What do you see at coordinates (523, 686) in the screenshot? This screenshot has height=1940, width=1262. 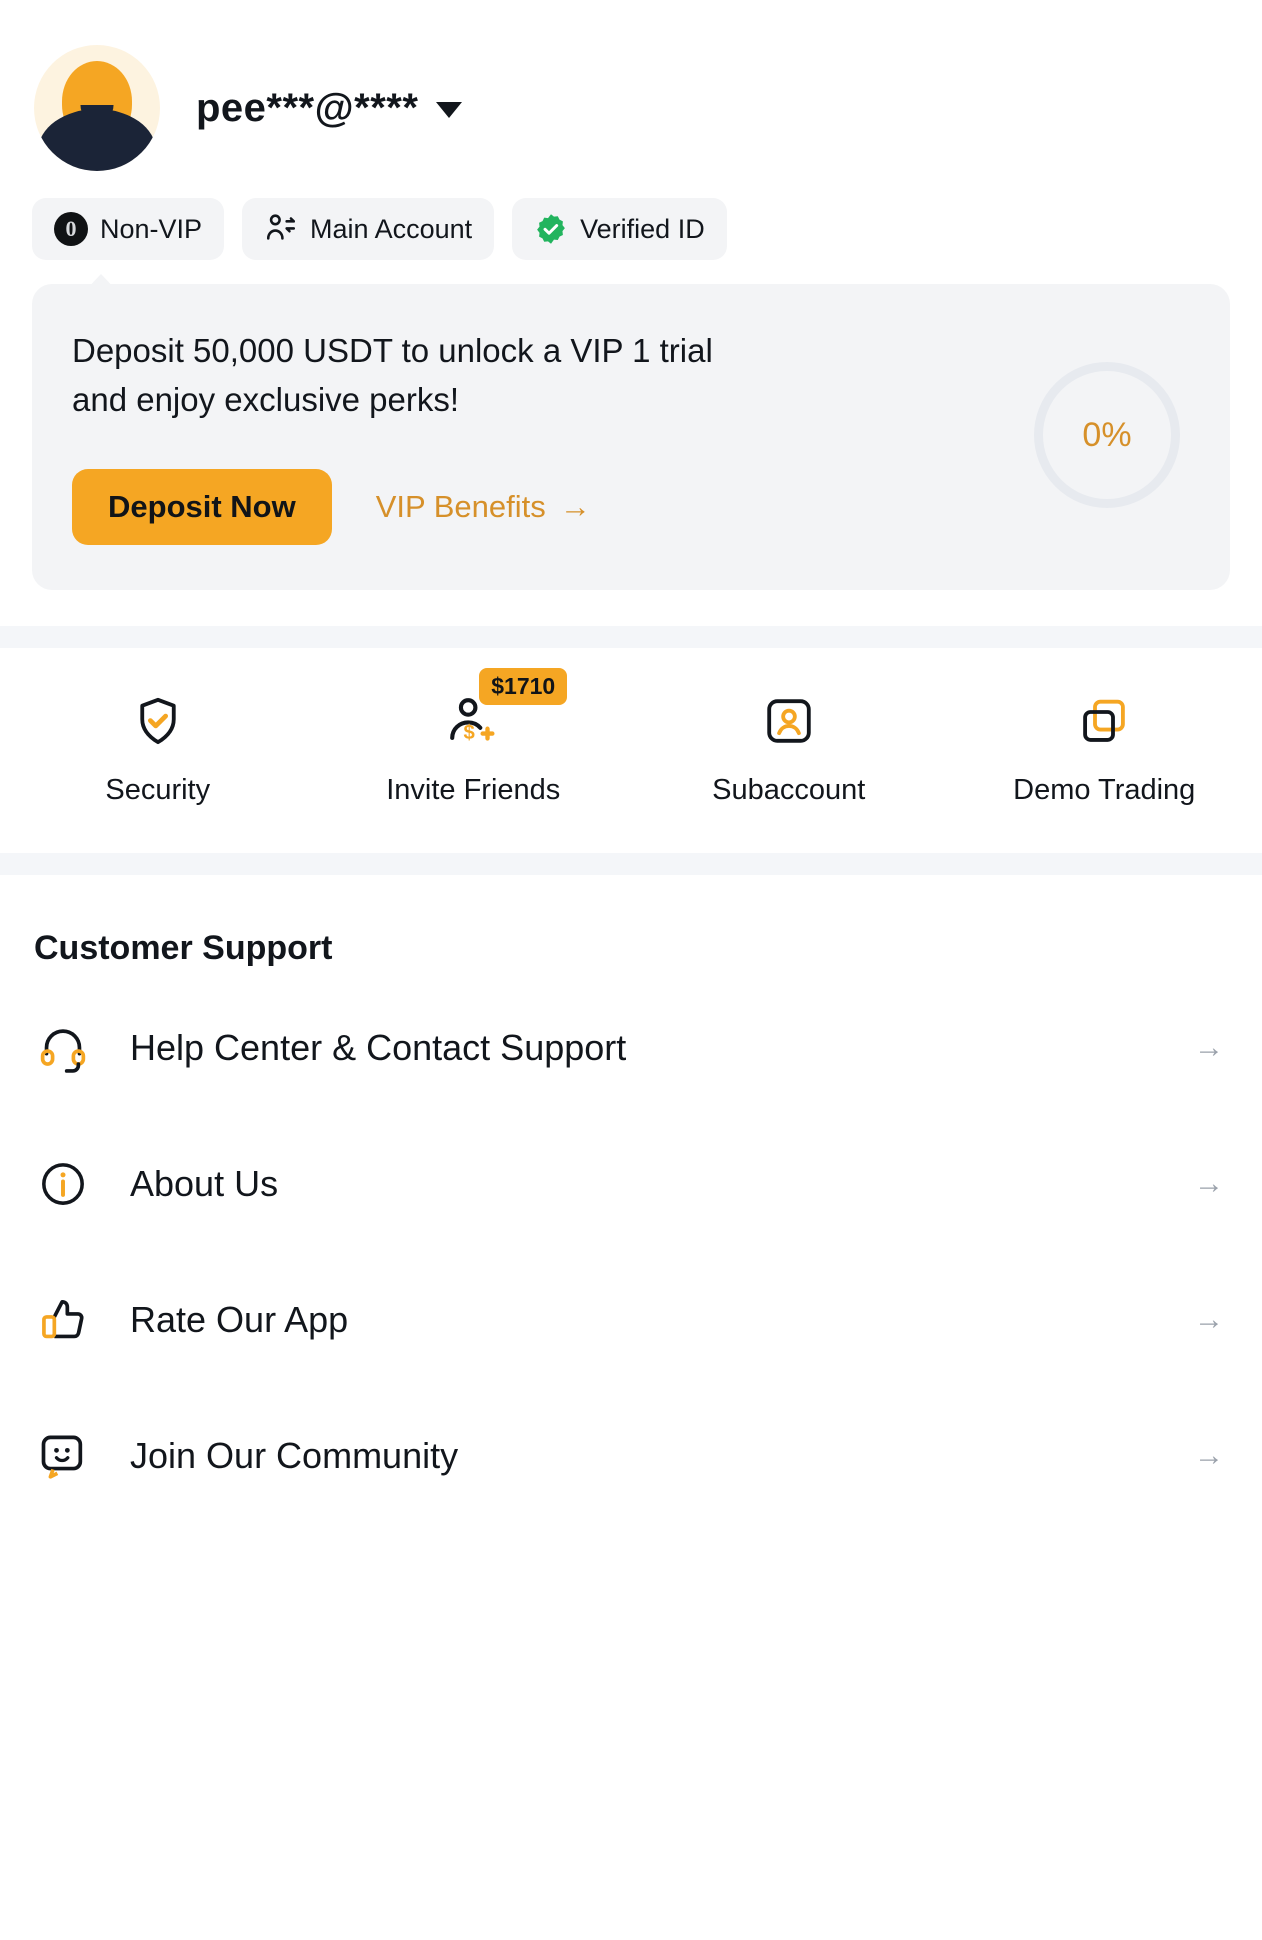 I see `invite-reward-badge: $1710` at bounding box center [523, 686].